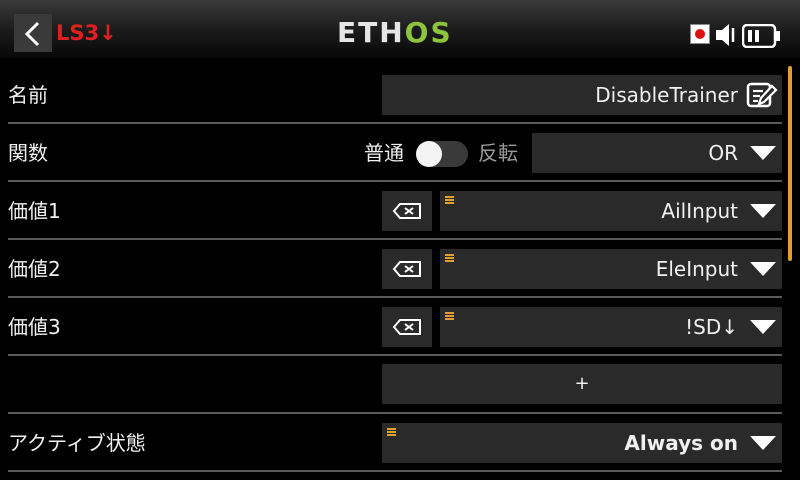  Describe the element at coordinates (384, 153) in the screenshot. I see `toggle-normal-label: 普通` at that location.